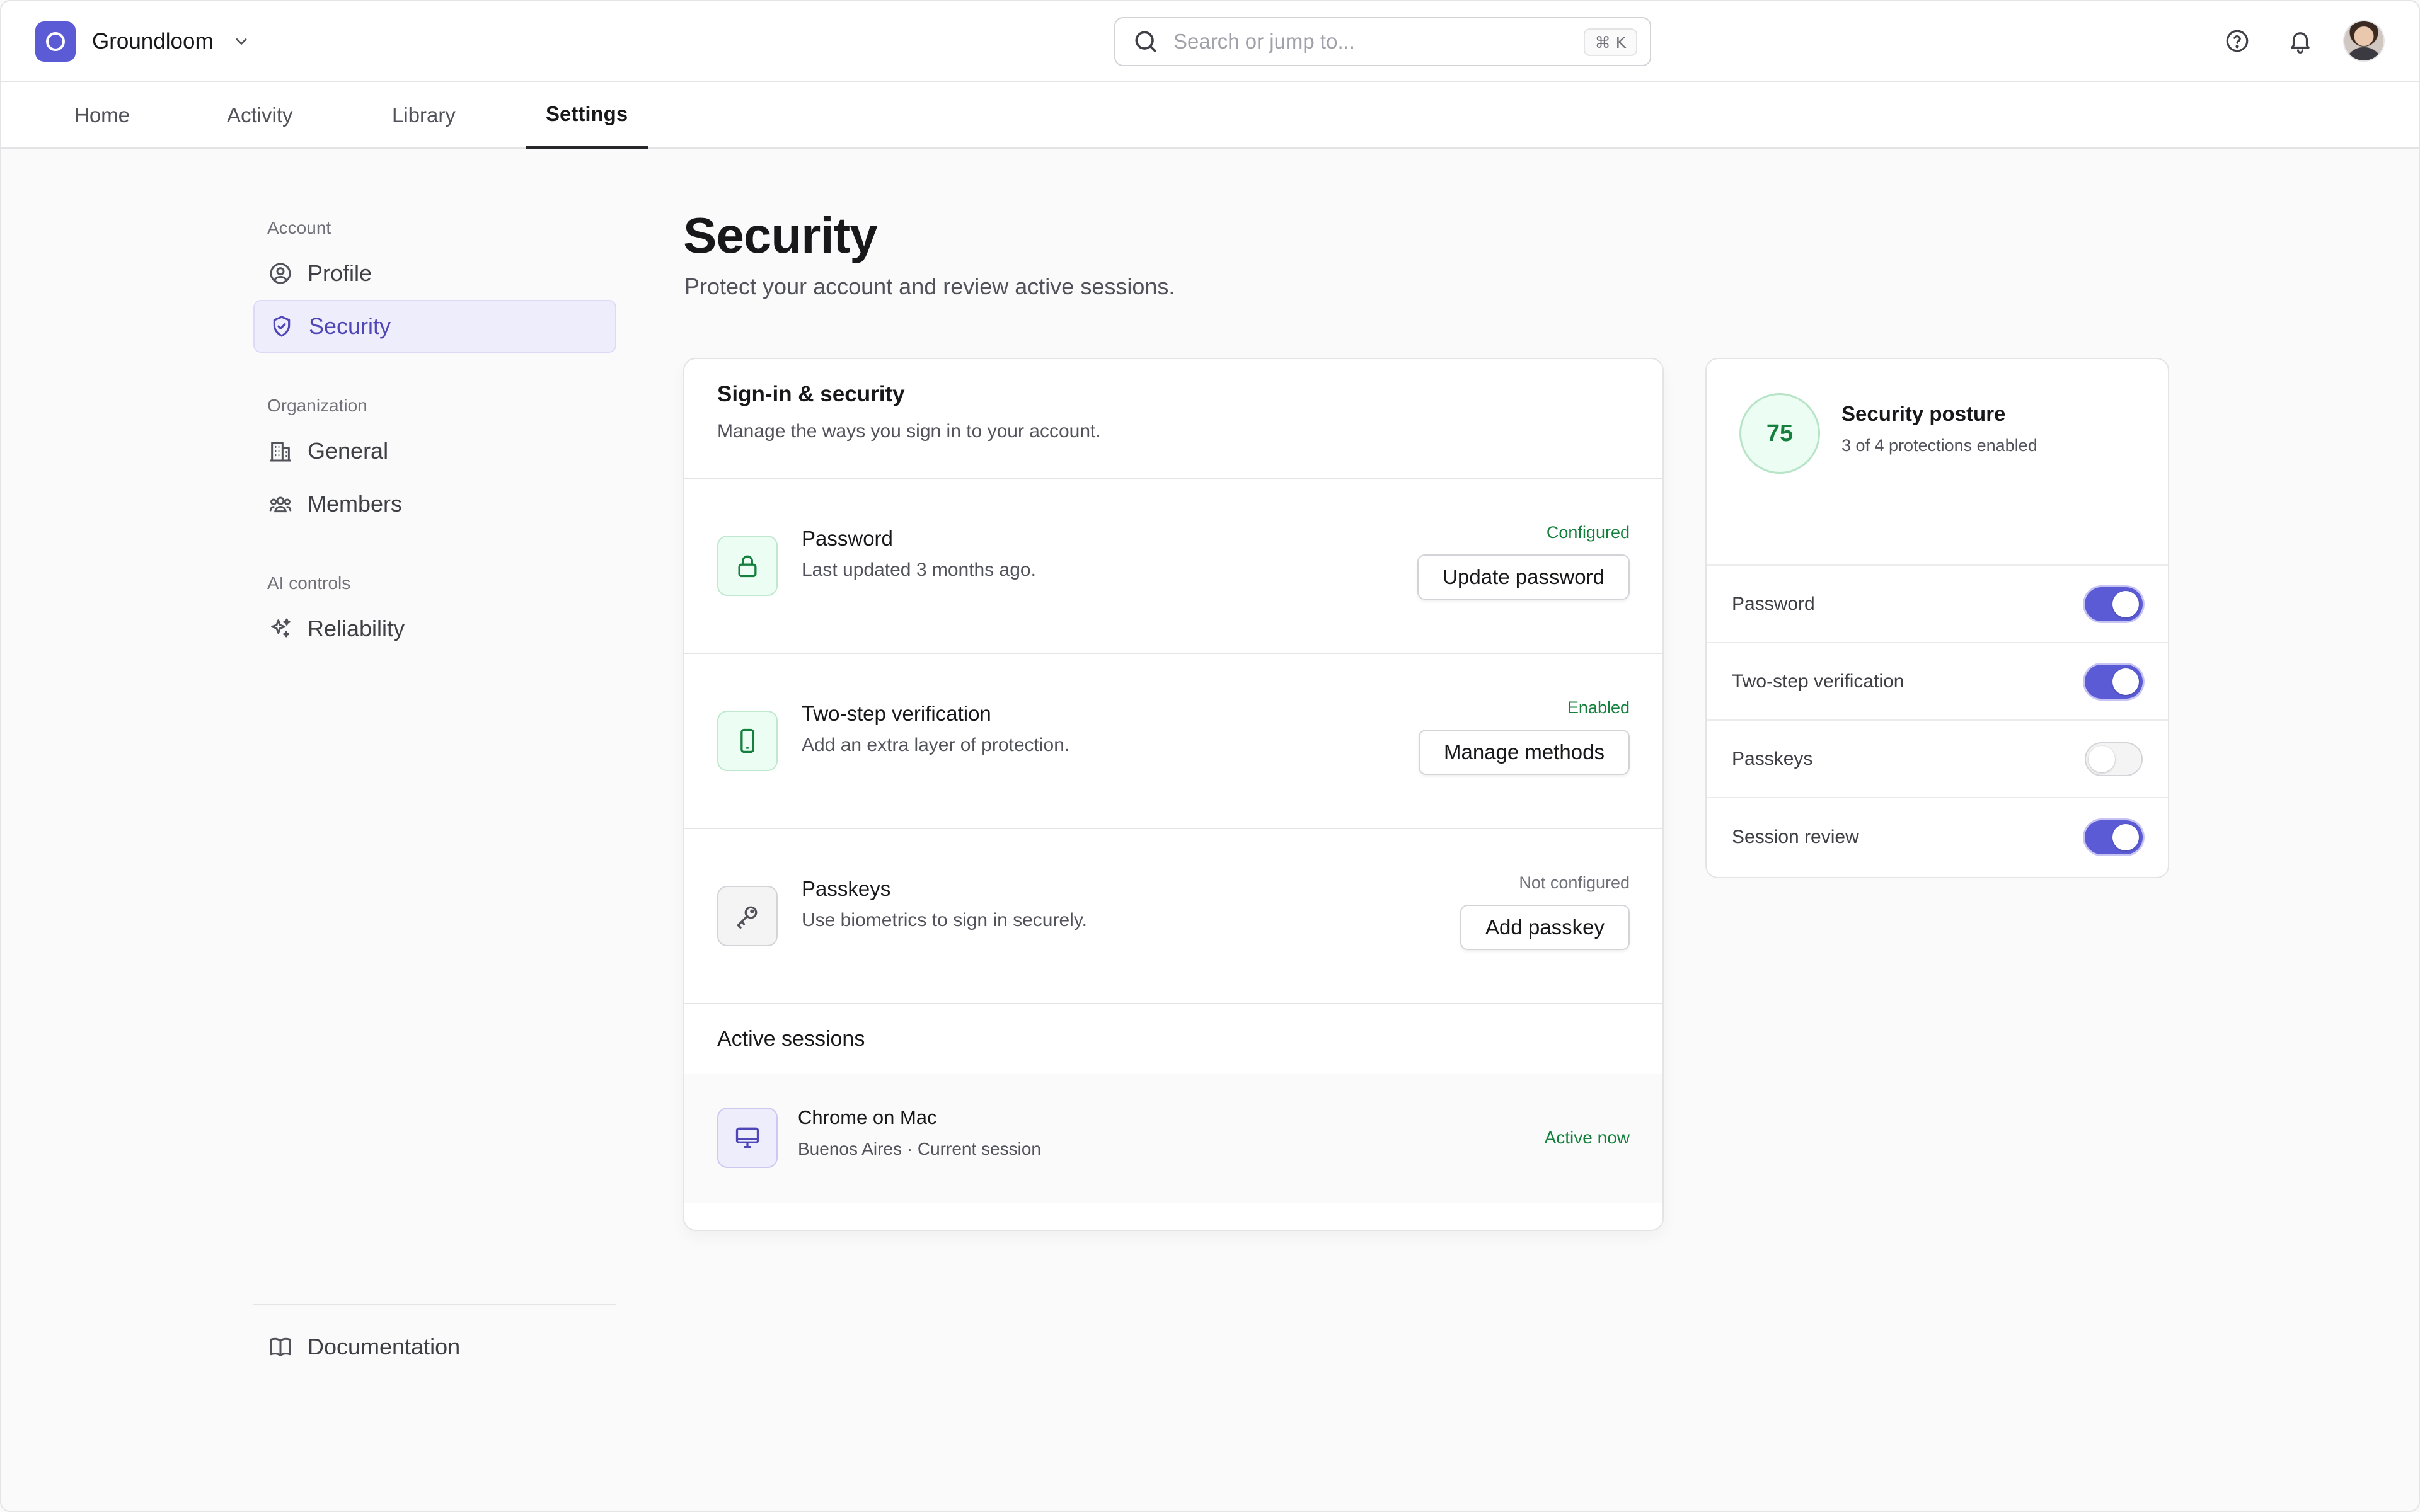 This screenshot has height=1512, width=2420. Describe the element at coordinates (309, 583) in the screenshot. I see `nav-group-ai-controls: AI controls` at that location.